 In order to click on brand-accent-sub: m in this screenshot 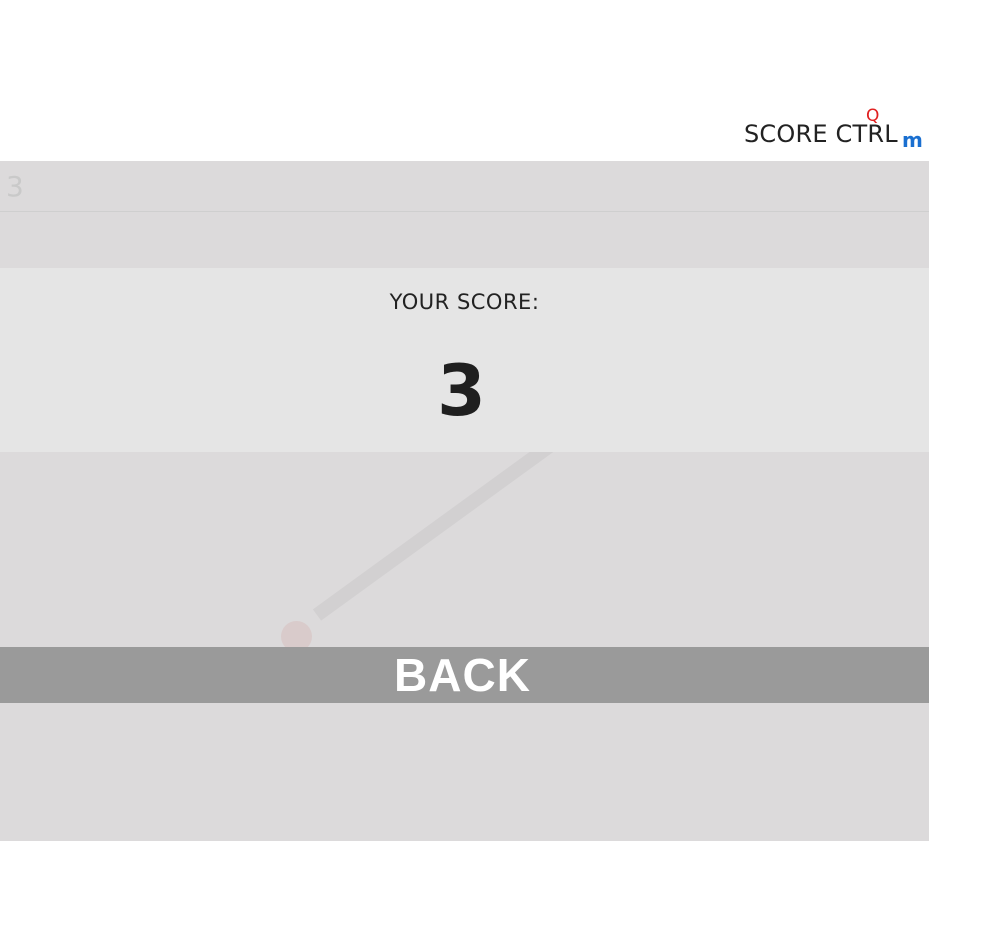, I will do `click(912, 140)`.